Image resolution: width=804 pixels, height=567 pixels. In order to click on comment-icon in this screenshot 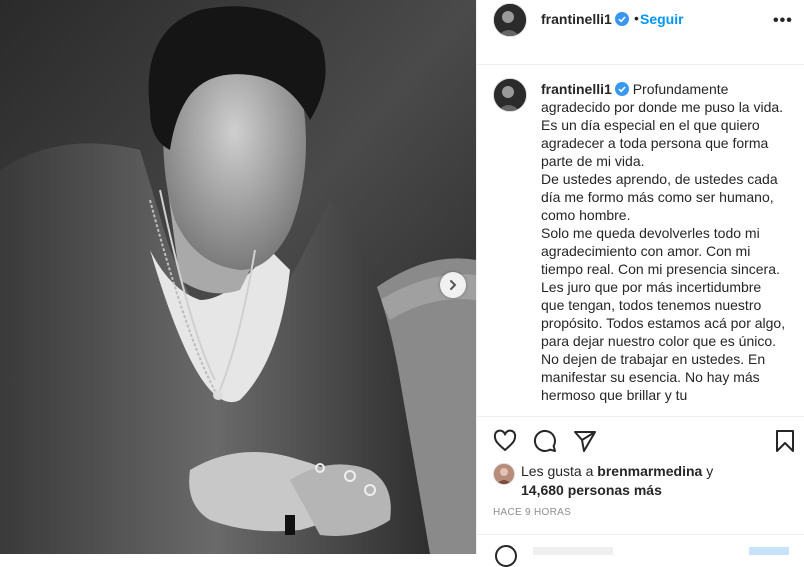, I will do `click(545, 441)`.